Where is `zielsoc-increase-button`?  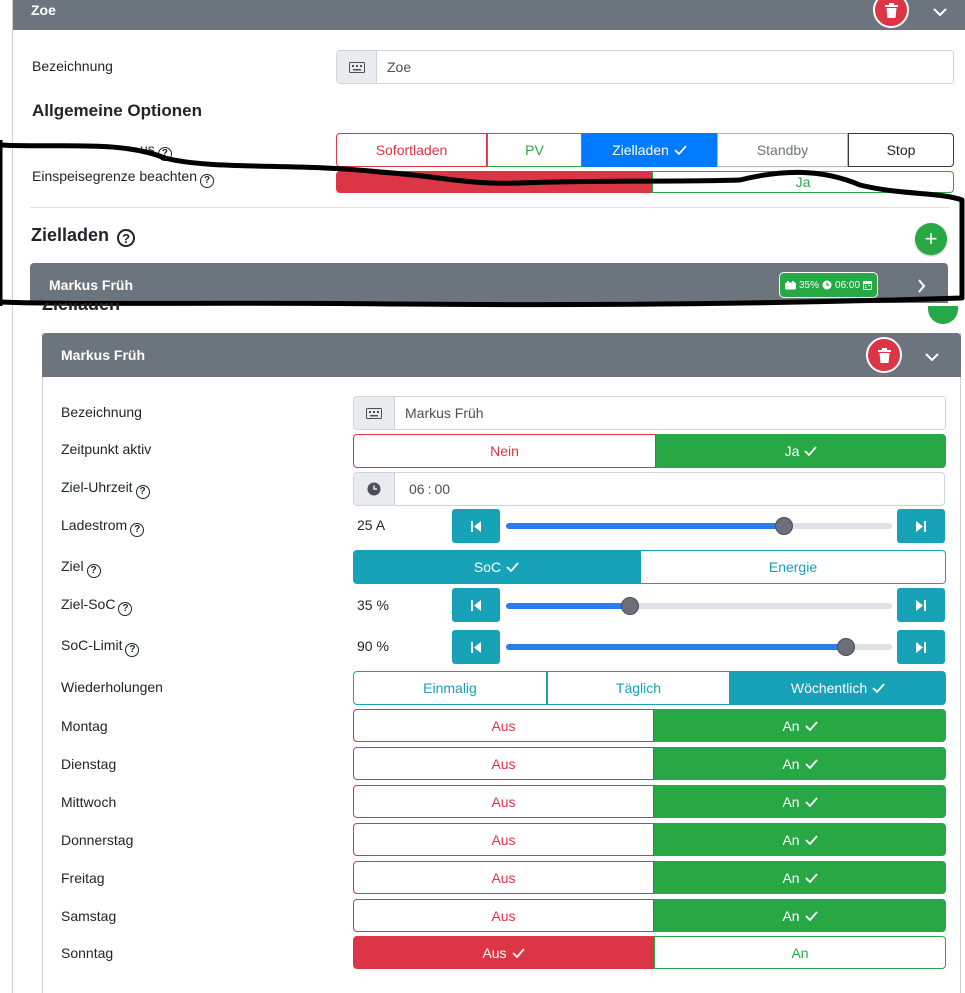
zielsoc-increase-button is located at coordinates (921, 605).